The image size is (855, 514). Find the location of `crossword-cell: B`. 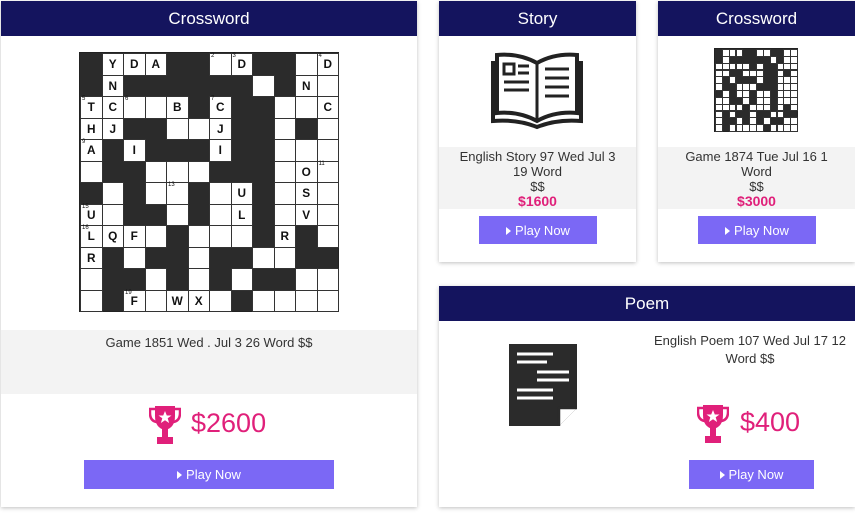

crossword-cell: B is located at coordinates (177, 107).